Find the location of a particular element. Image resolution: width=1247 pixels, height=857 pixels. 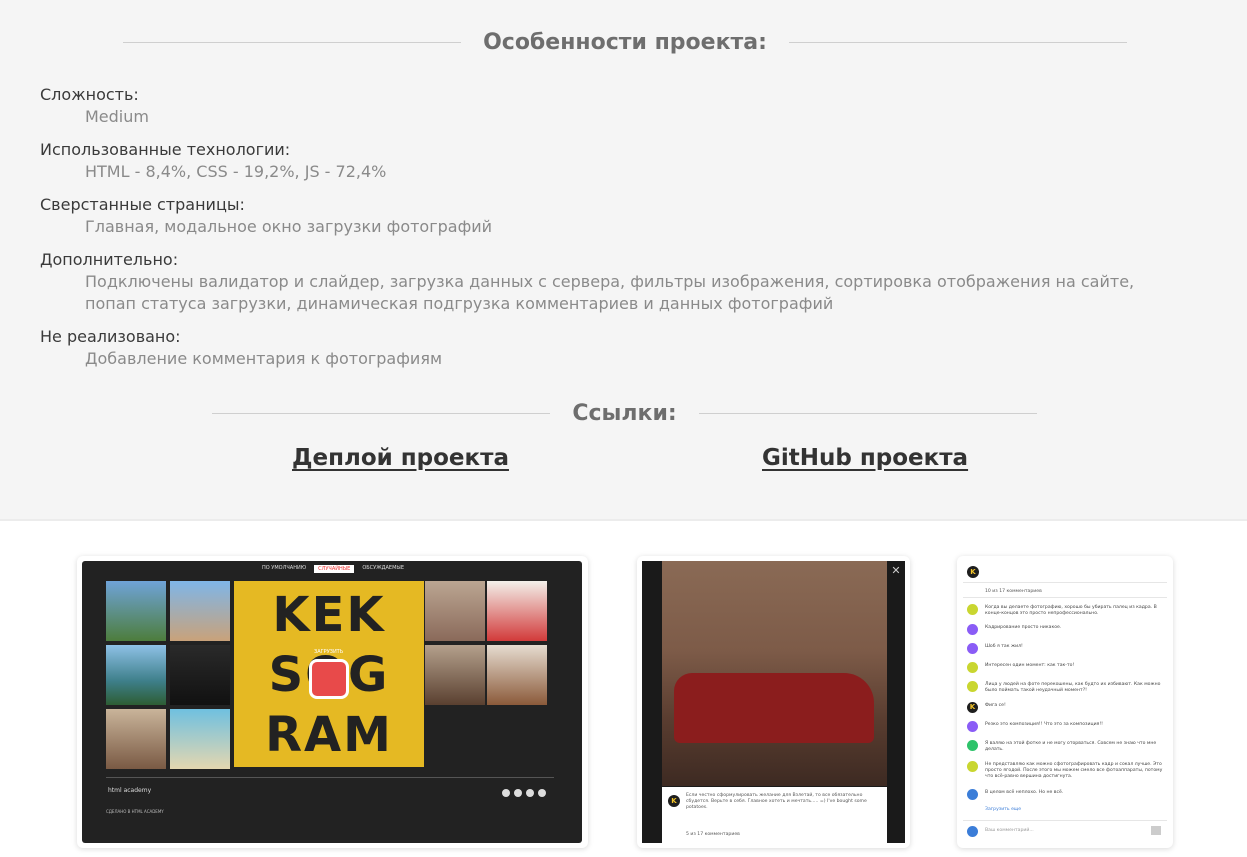

github-link: GitHub проекта is located at coordinates (865, 458).